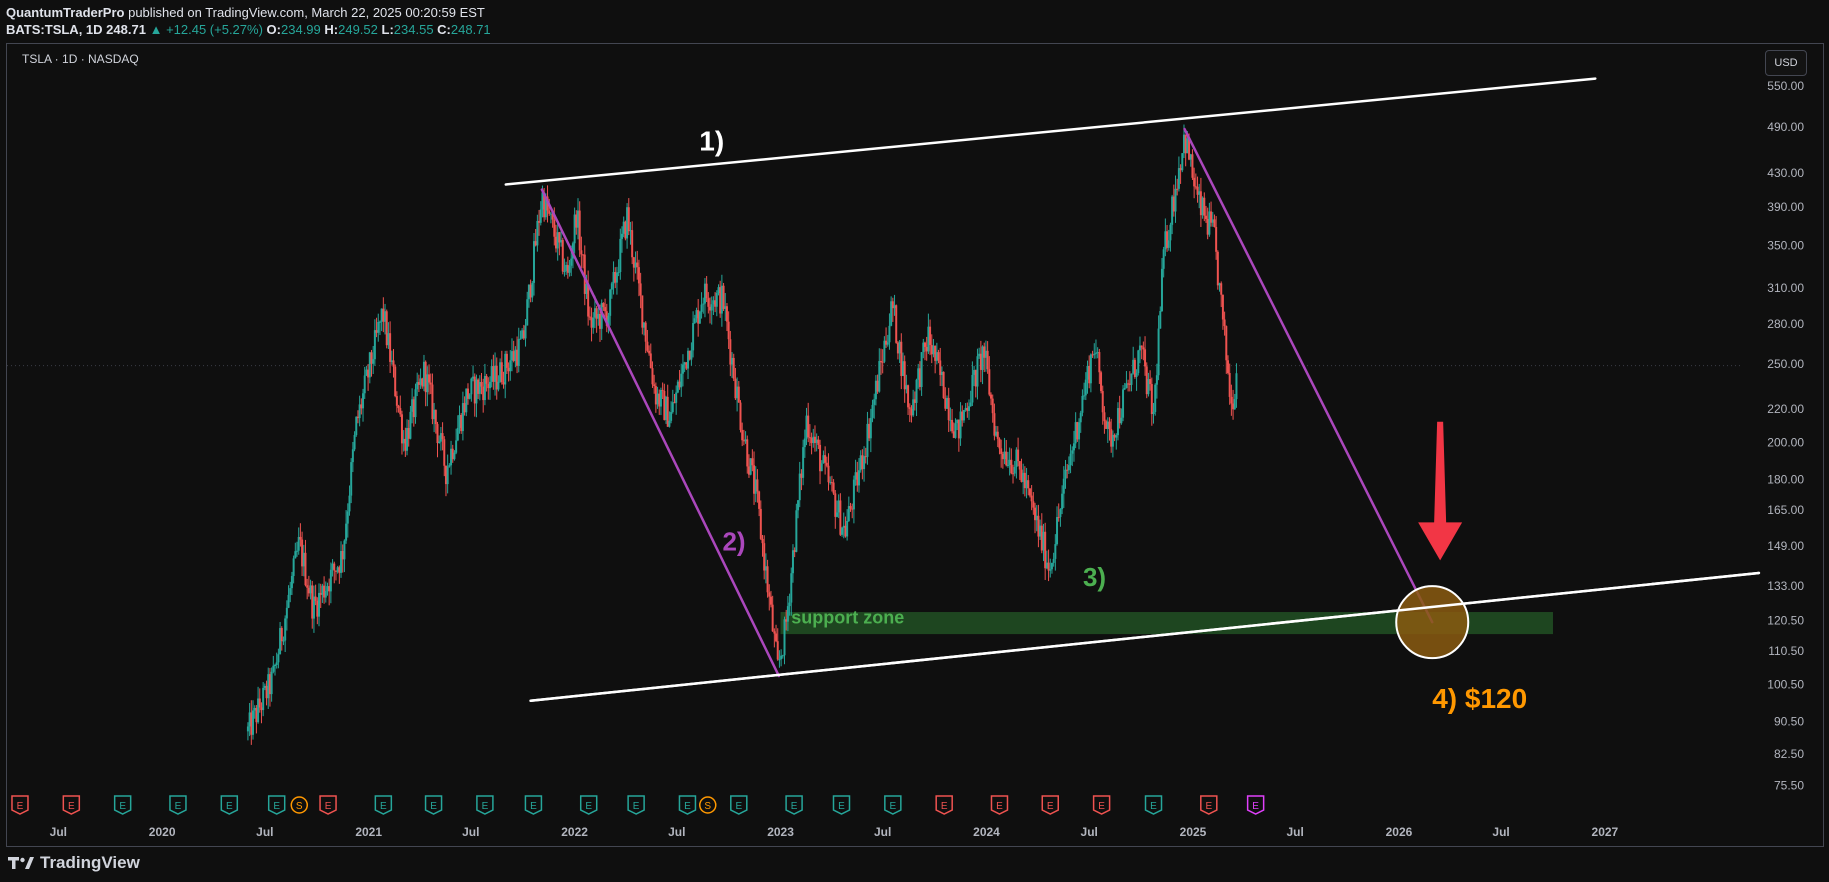 Image resolution: width=1829 pixels, height=882 pixels. Describe the element at coordinates (1785, 324) in the screenshot. I see `y-tick-label: 280.00` at that location.